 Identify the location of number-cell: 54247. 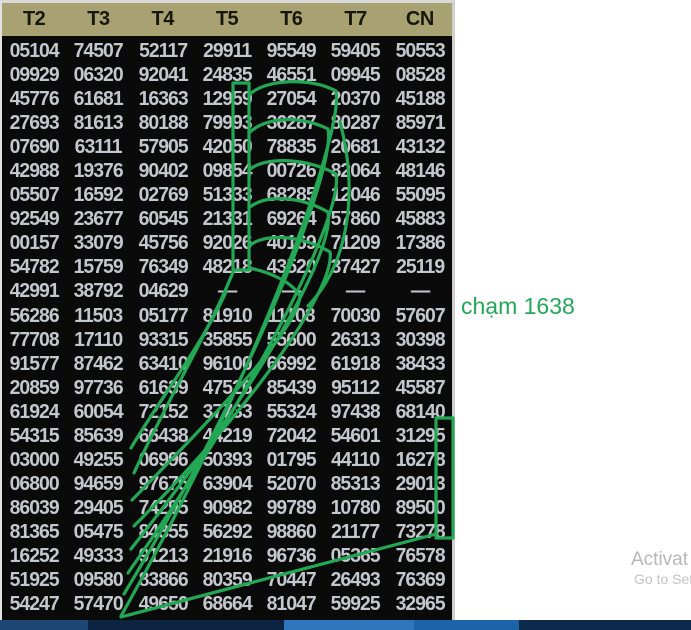
(34, 604).